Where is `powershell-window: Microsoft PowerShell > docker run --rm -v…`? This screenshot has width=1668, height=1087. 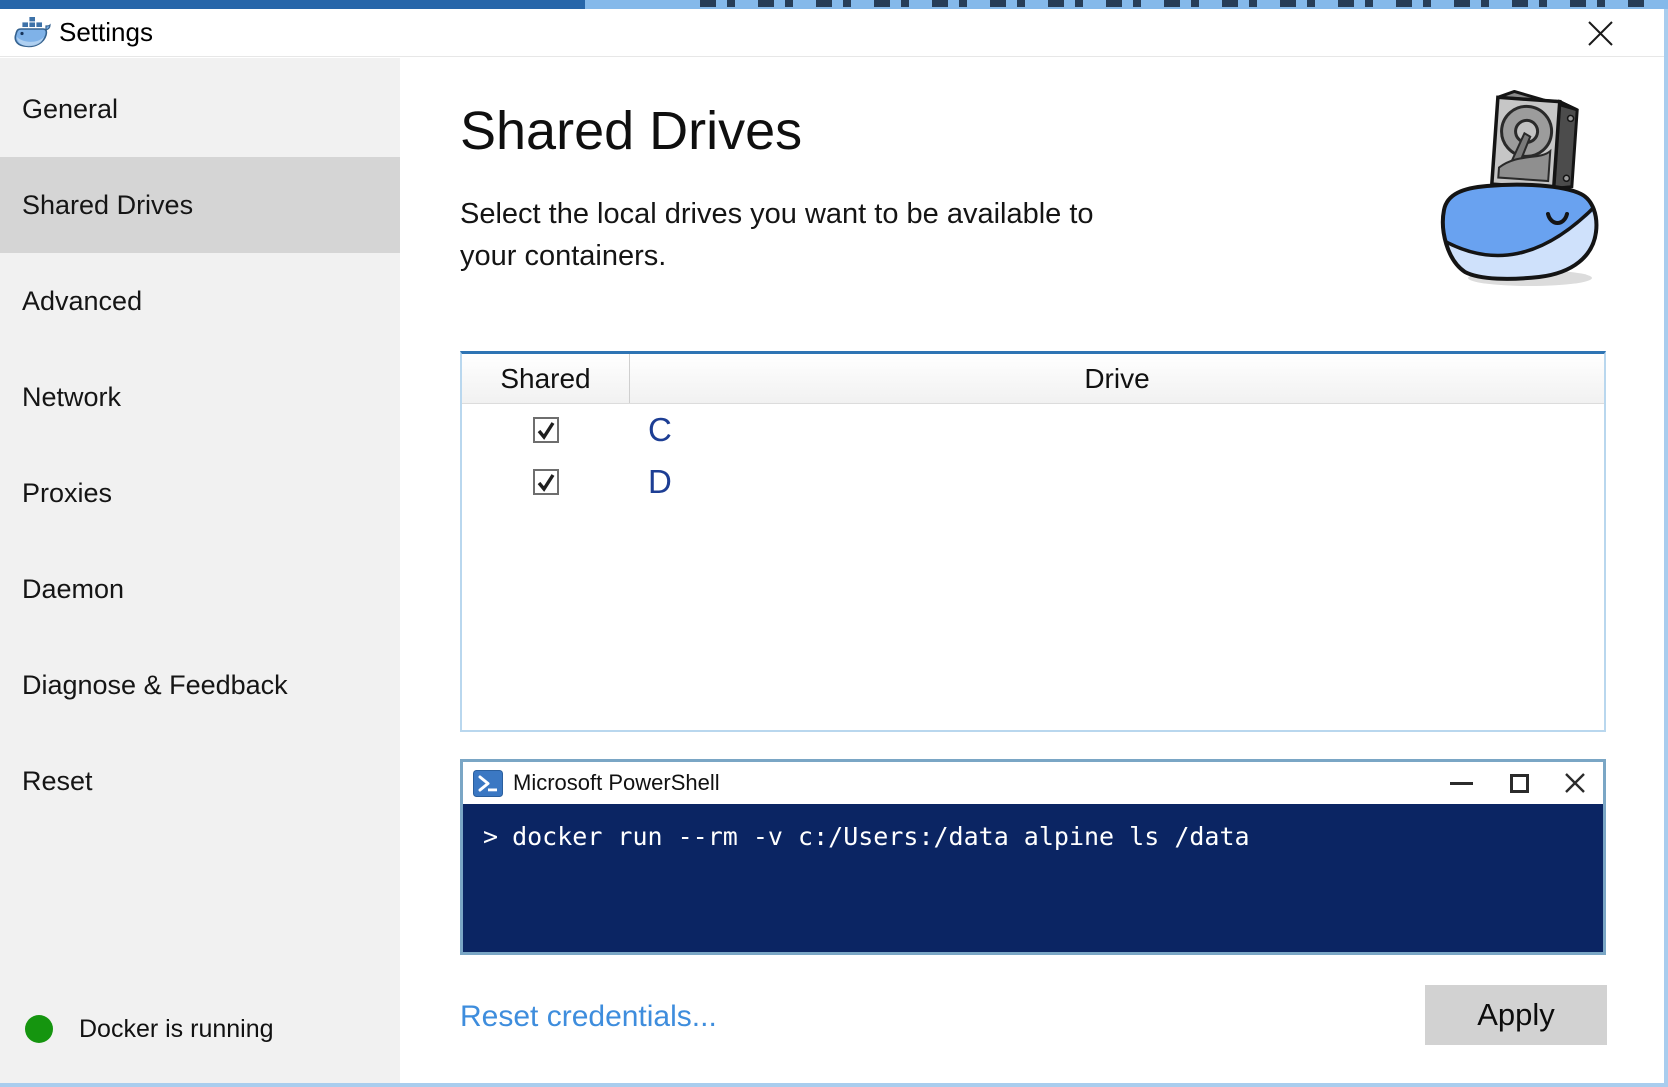
powershell-window: Microsoft PowerShell > docker run --rm -v… is located at coordinates (1033, 857).